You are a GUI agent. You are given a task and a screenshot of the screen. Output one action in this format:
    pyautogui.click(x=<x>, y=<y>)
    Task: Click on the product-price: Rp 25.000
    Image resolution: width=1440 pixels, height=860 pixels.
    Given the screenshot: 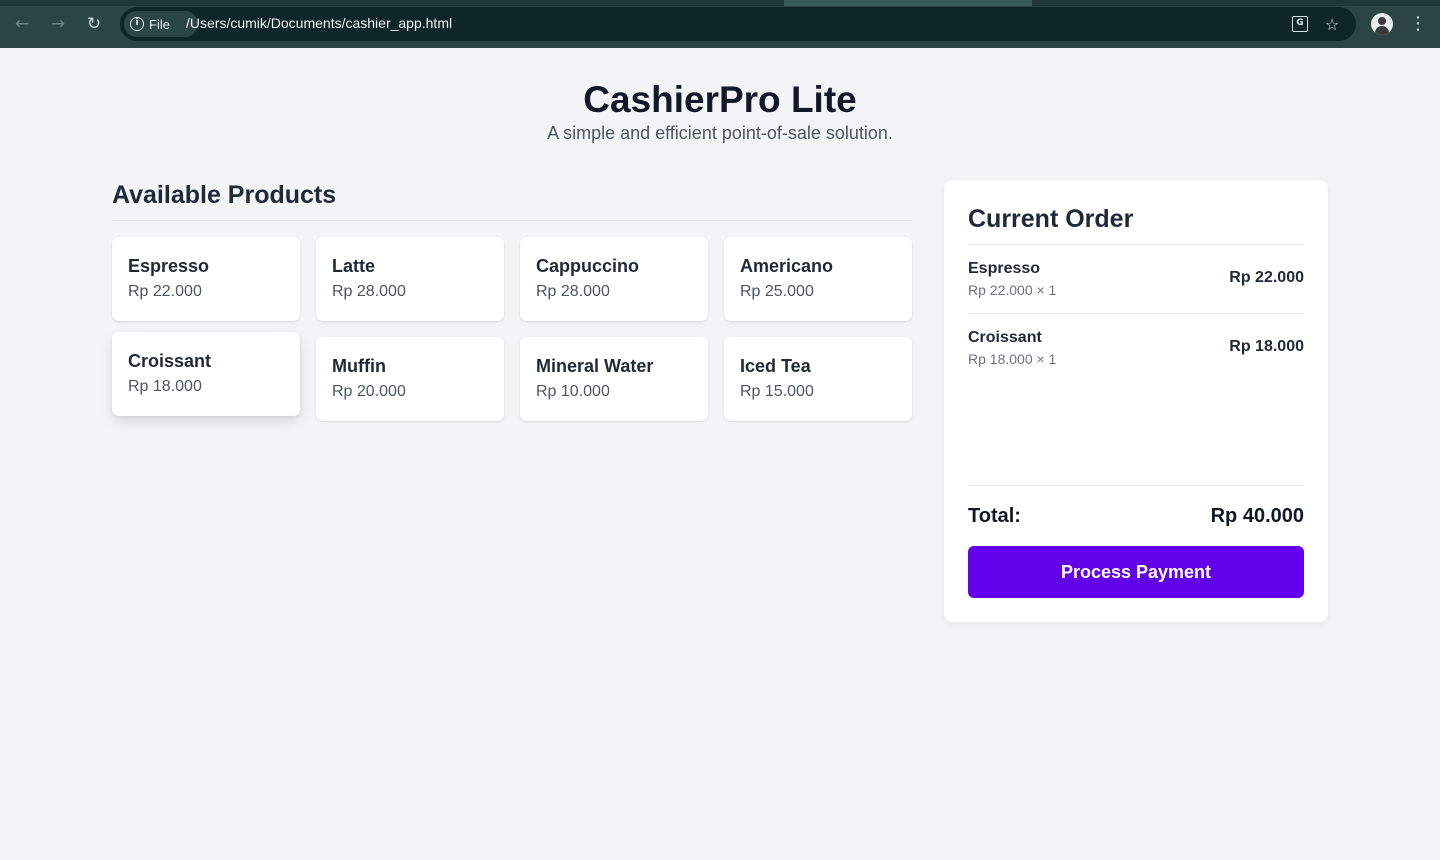 What is the action you would take?
    pyautogui.click(x=777, y=291)
    